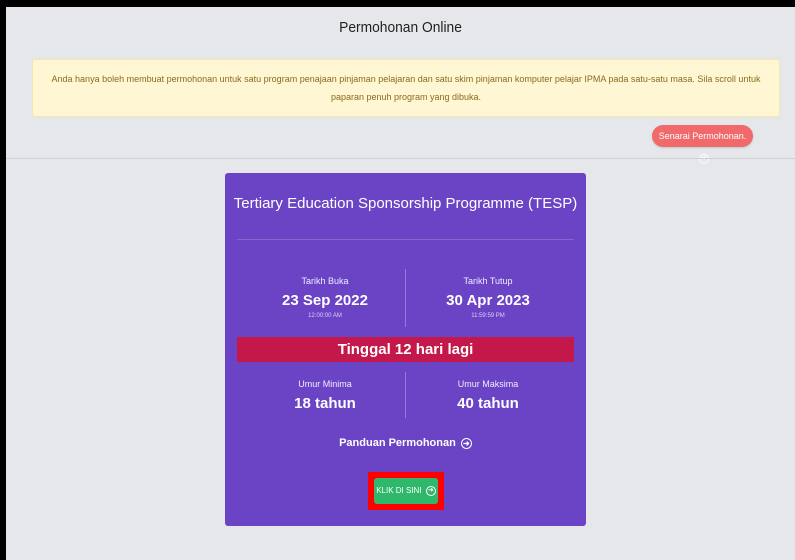 The width and height of the screenshot is (795, 560). I want to click on open-date-value: 23 Sep 2022, so click(325, 300).